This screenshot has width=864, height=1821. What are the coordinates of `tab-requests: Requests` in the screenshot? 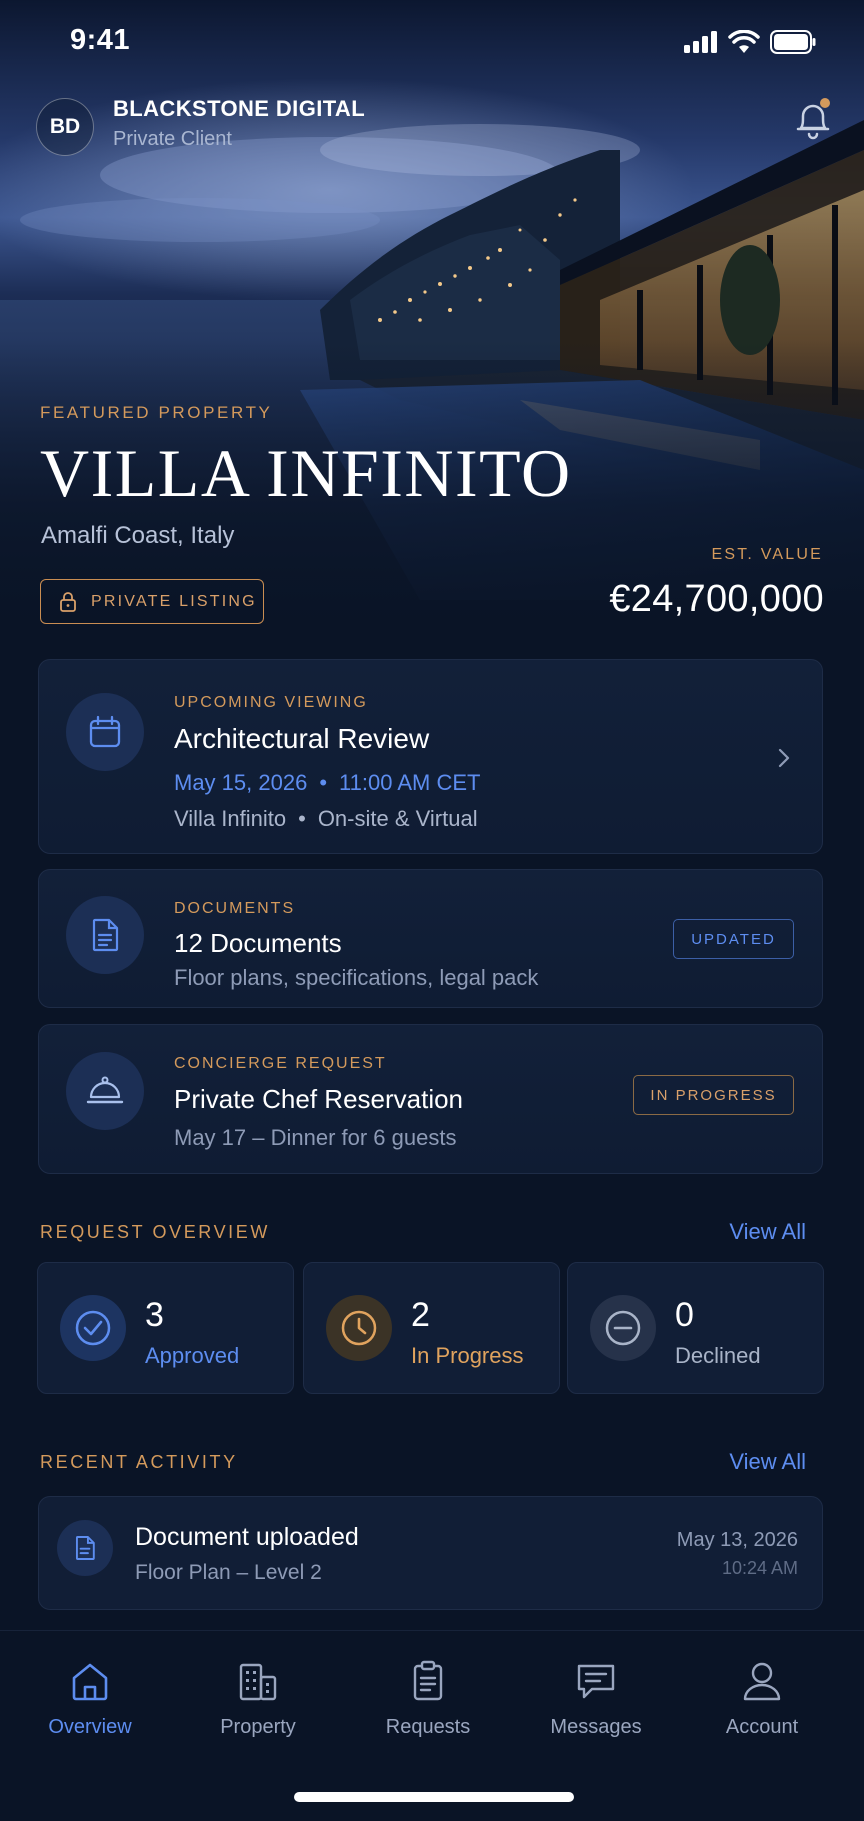 It's located at (428, 1699).